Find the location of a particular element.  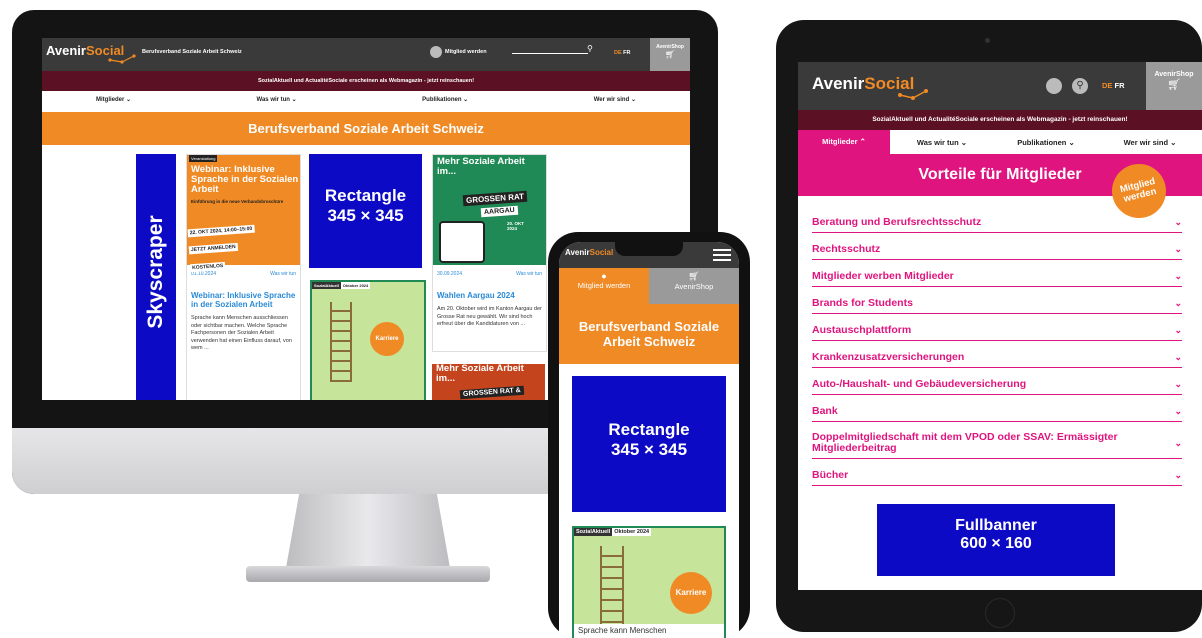

ad-fullbanner-size: 600 × 160 is located at coordinates (996, 543).